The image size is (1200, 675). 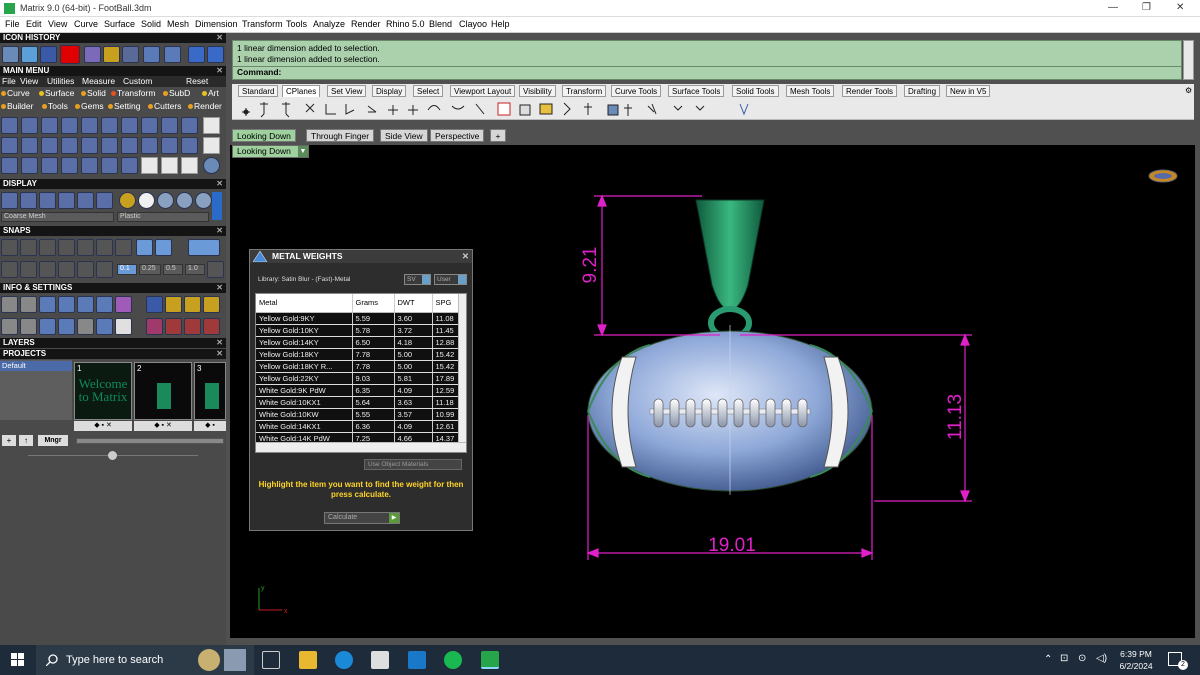 I want to click on calculate-button: Calculate ▶, so click(x=362, y=518).